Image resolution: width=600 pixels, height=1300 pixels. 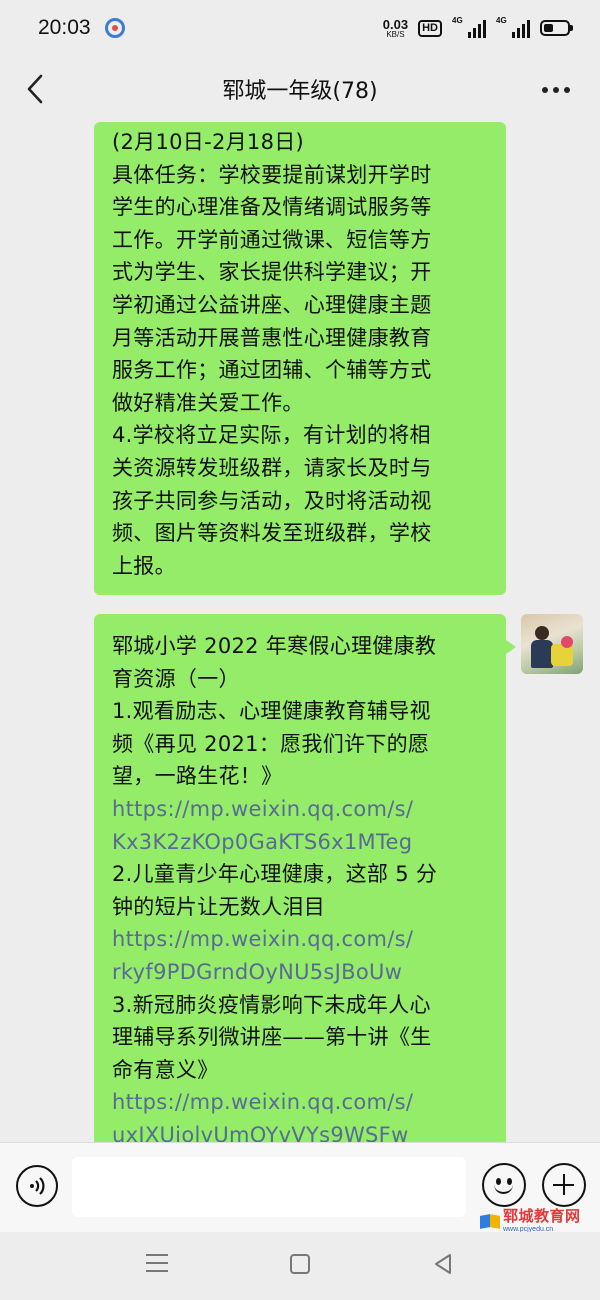 I want to click on message-line: 命有意义》, so click(x=165, y=1069).